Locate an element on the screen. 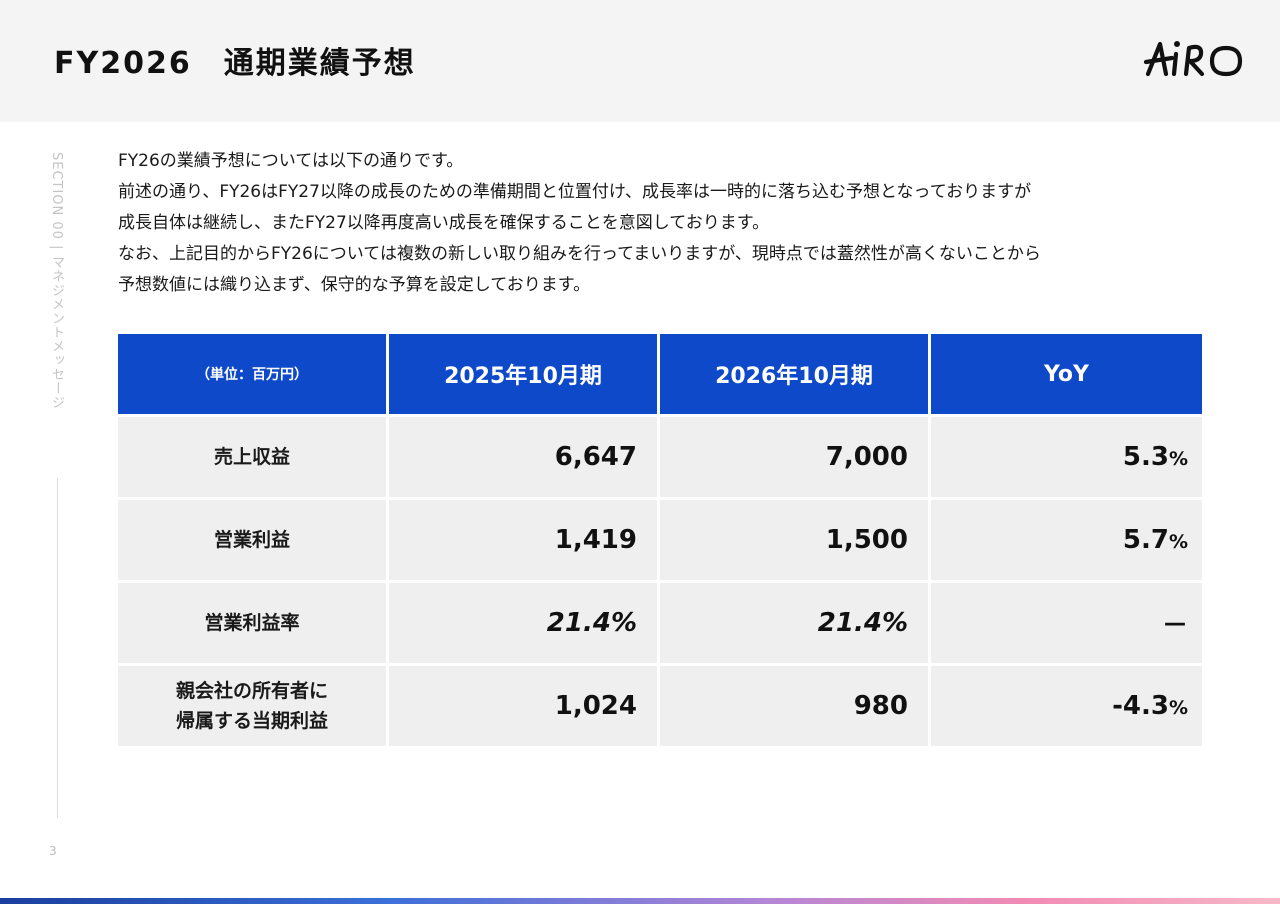 This screenshot has width=1280, height=904. page-number: 3 is located at coordinates (53, 851).